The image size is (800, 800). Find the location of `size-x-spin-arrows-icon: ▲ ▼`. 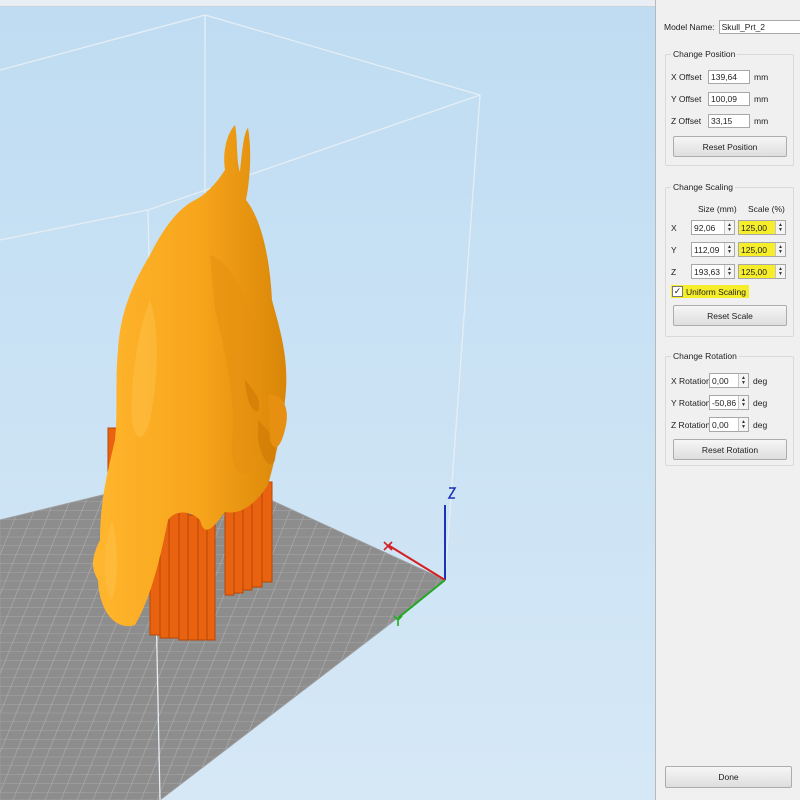

size-x-spin-arrows-icon: ▲ ▼ is located at coordinates (729, 227).